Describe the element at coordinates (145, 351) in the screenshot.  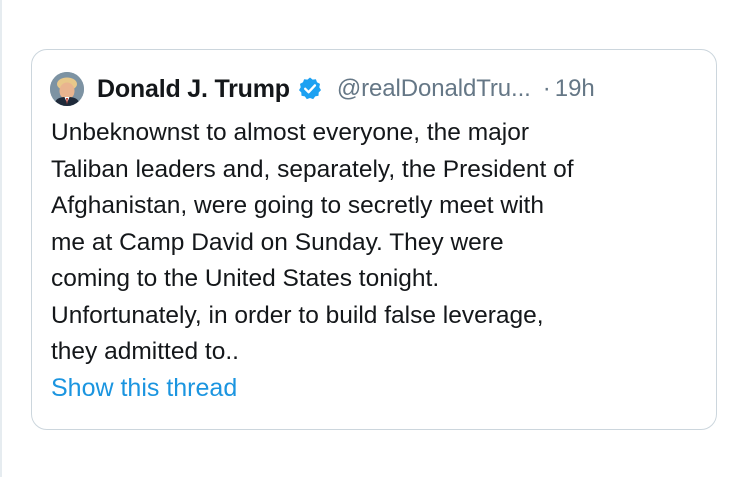
I see `tweet-text-line: they admitted to..` at that location.